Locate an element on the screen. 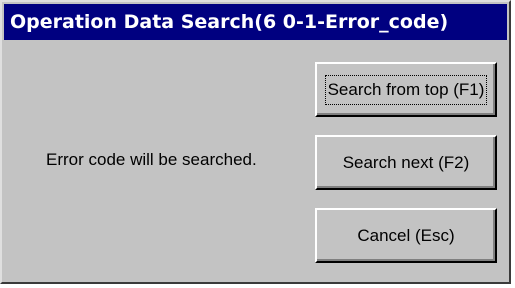 The width and height of the screenshot is (515, 288). search-from-top-button: Search from top (F1) is located at coordinates (406, 89).